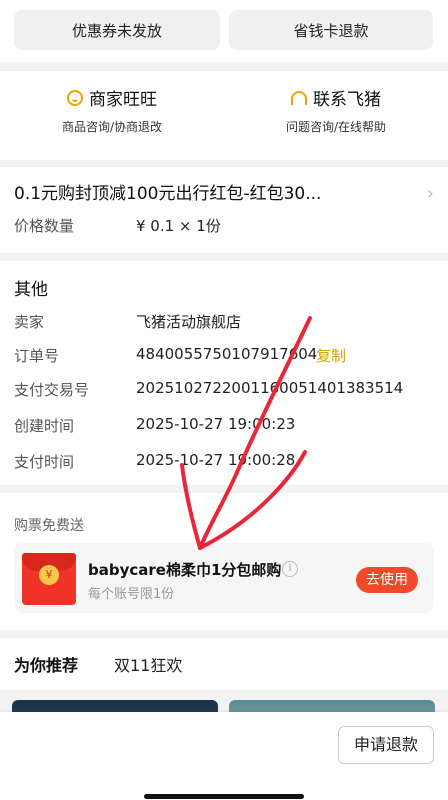  I want to click on created-time-label: 创建时间, so click(44, 426).